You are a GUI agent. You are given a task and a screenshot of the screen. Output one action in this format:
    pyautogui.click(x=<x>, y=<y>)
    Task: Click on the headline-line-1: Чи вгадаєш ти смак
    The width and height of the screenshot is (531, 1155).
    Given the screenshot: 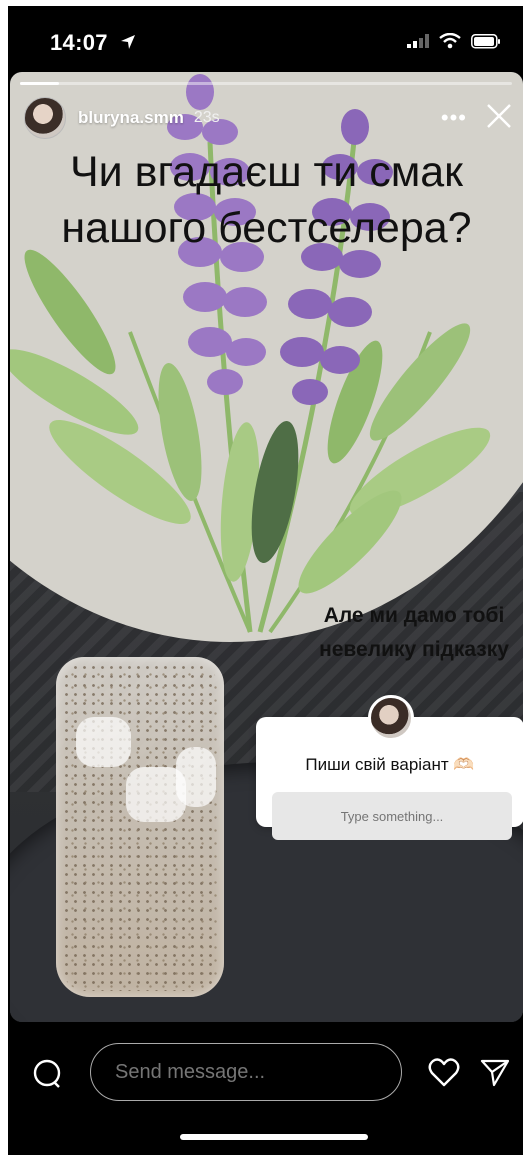 What is the action you would take?
    pyautogui.click(x=266, y=172)
    